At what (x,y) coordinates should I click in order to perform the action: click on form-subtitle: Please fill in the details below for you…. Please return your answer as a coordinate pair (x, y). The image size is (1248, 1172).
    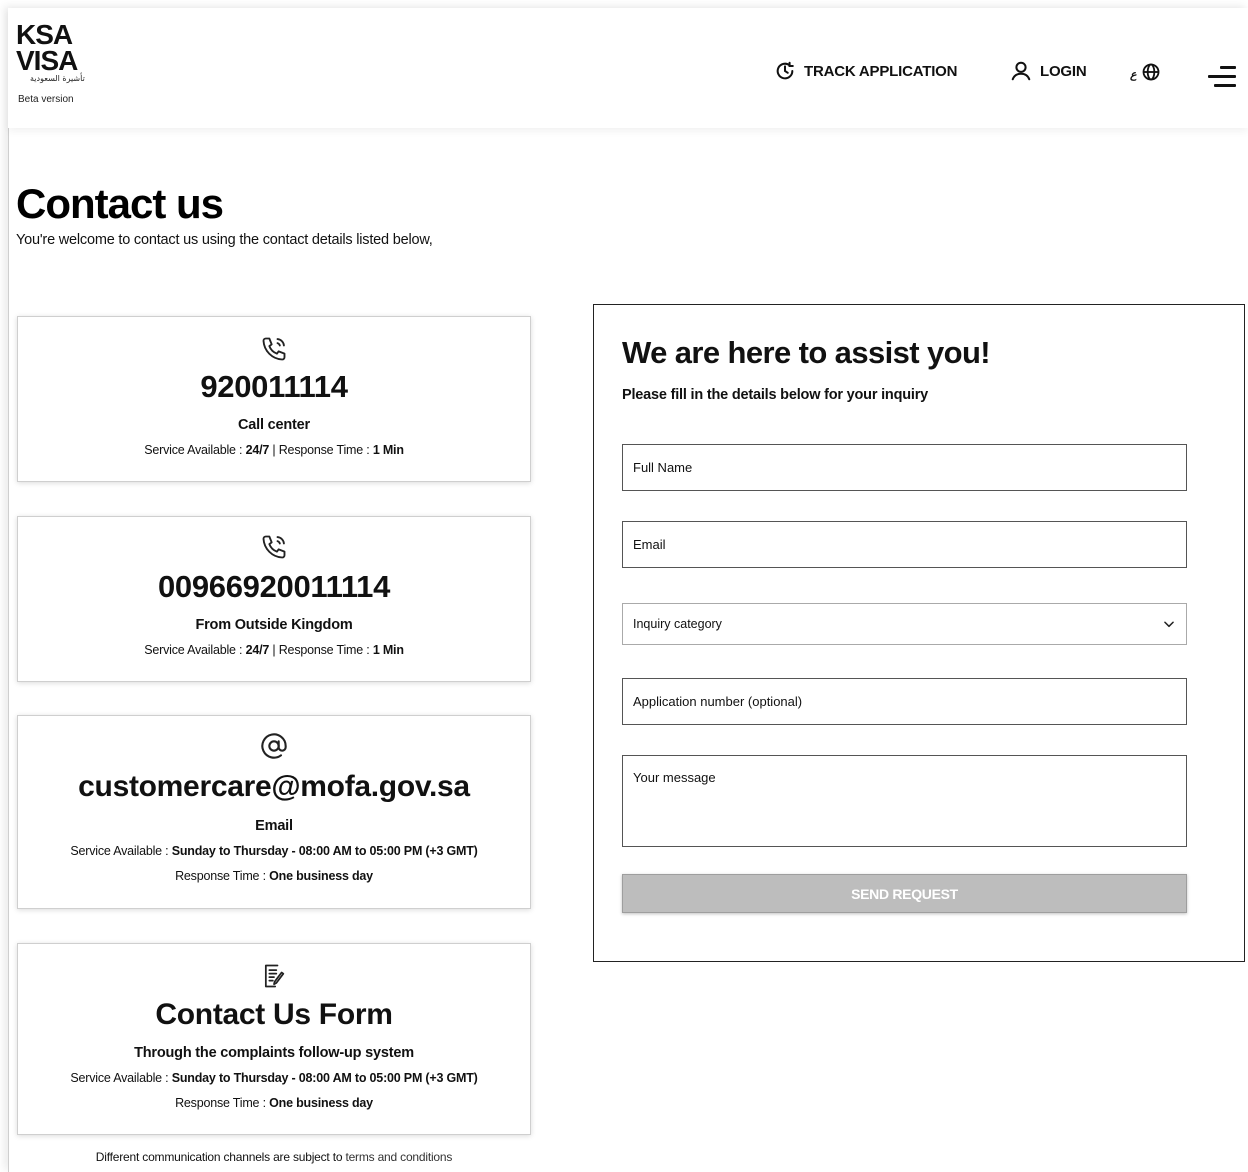
    Looking at the image, I should click on (775, 395).